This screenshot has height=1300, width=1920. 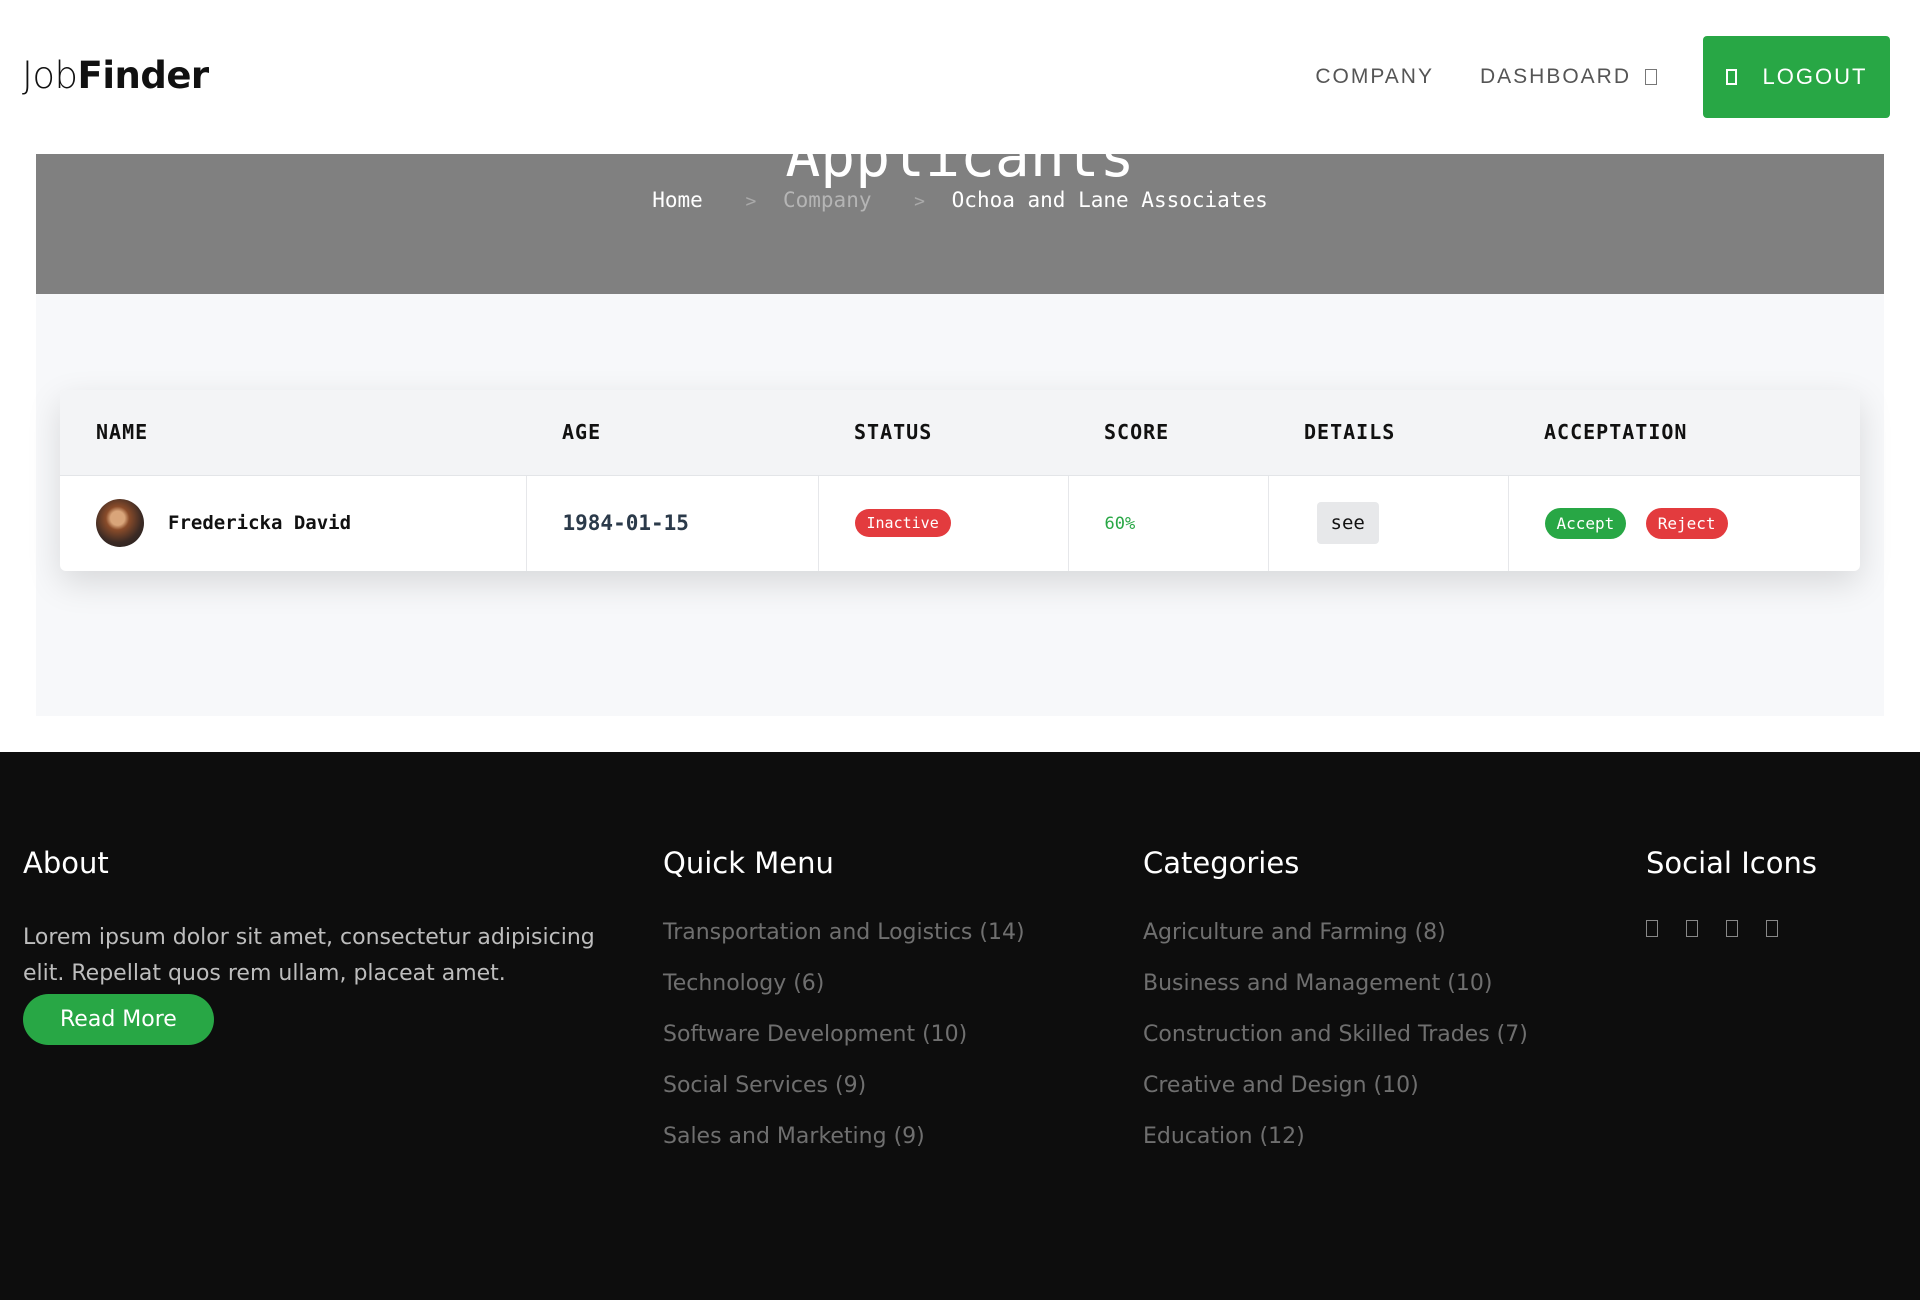 What do you see at coordinates (120, 523) in the screenshot?
I see `avatar` at bounding box center [120, 523].